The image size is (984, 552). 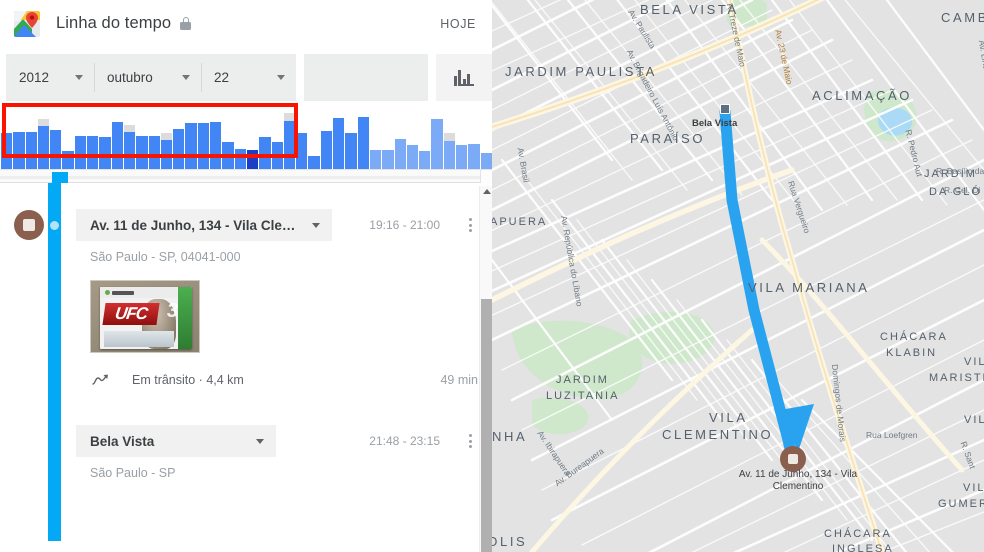 I want to click on activity-histogram, so click(x=246, y=137).